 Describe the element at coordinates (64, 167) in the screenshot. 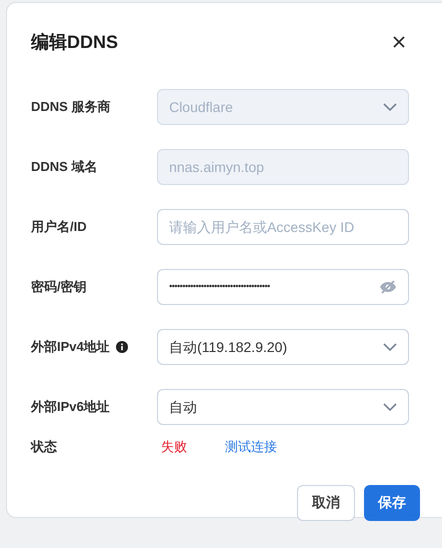

I see `field-label: DDNS 域名` at that location.